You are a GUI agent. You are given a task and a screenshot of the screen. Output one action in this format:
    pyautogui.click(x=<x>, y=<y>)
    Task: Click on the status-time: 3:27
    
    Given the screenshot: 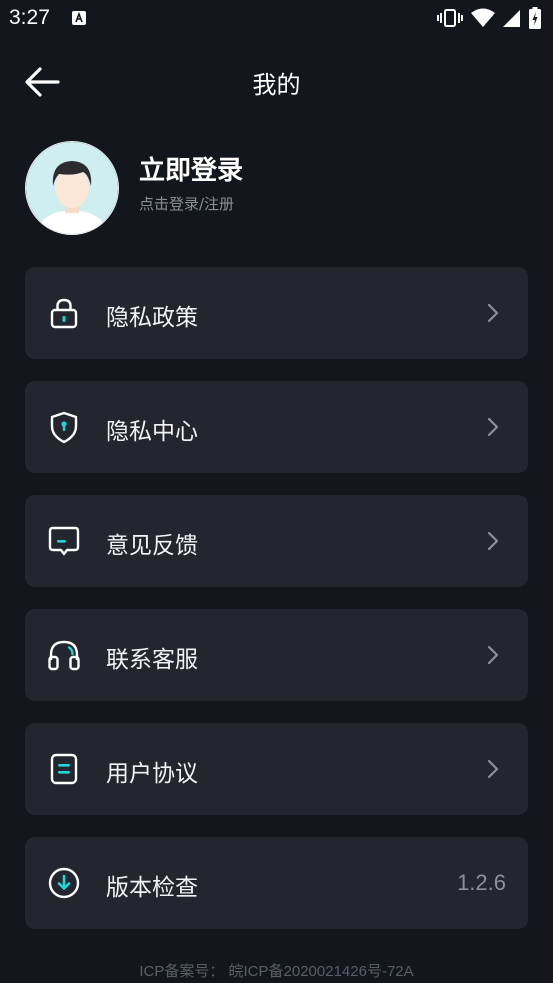 What is the action you would take?
    pyautogui.click(x=29, y=17)
    